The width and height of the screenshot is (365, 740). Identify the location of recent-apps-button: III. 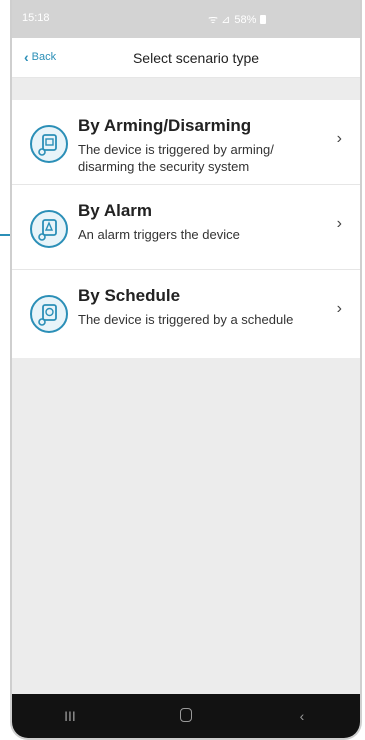
(70, 716).